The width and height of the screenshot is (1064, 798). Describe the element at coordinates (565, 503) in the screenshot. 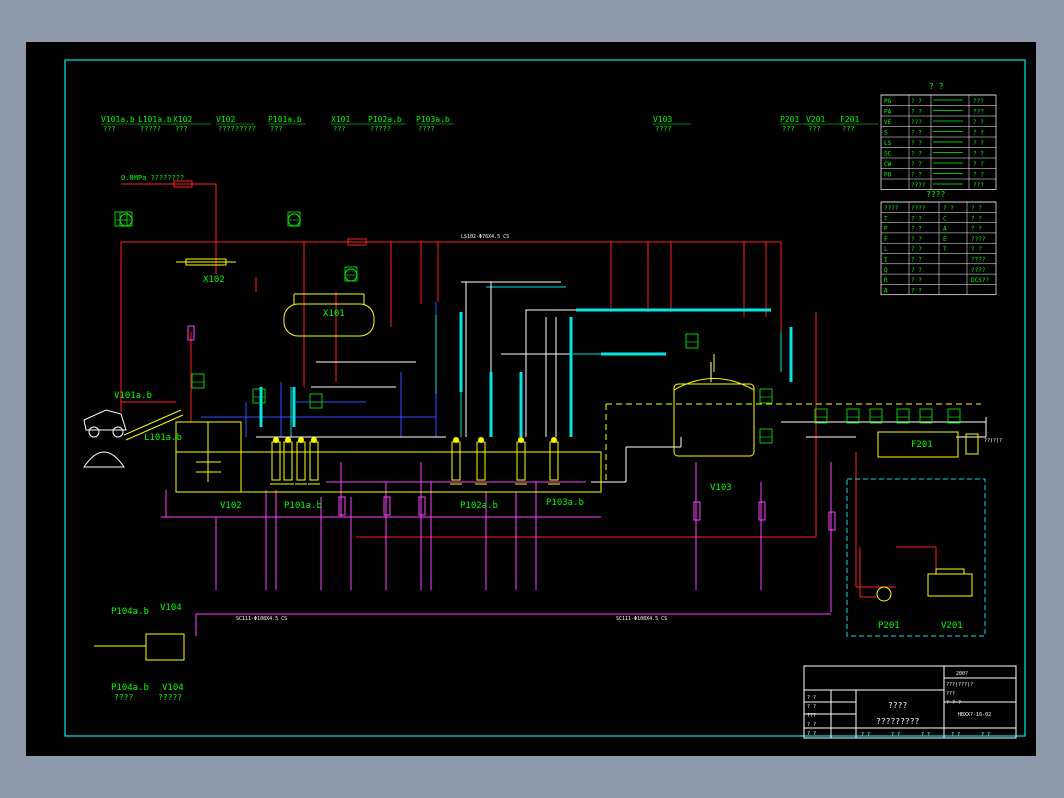

I see `label-p103: P103a.b` at that location.